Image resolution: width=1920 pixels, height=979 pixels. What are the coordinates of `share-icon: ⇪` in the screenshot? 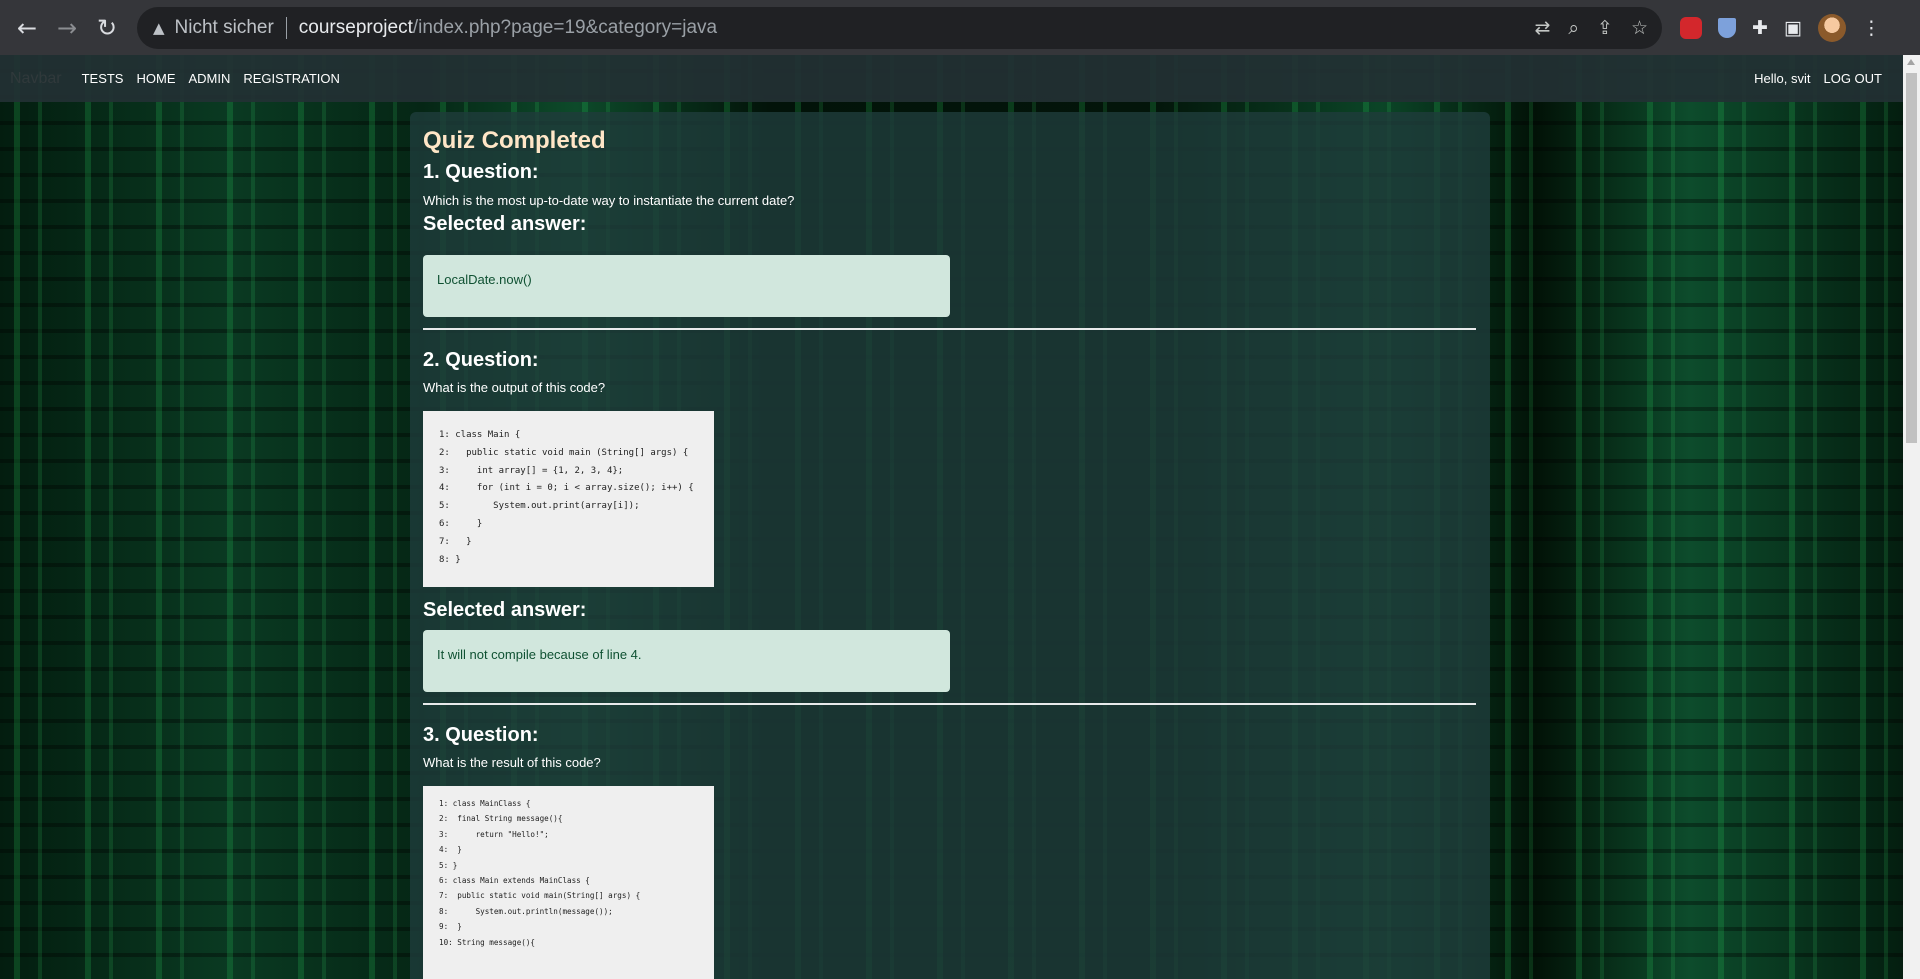 It's located at (1605, 28).